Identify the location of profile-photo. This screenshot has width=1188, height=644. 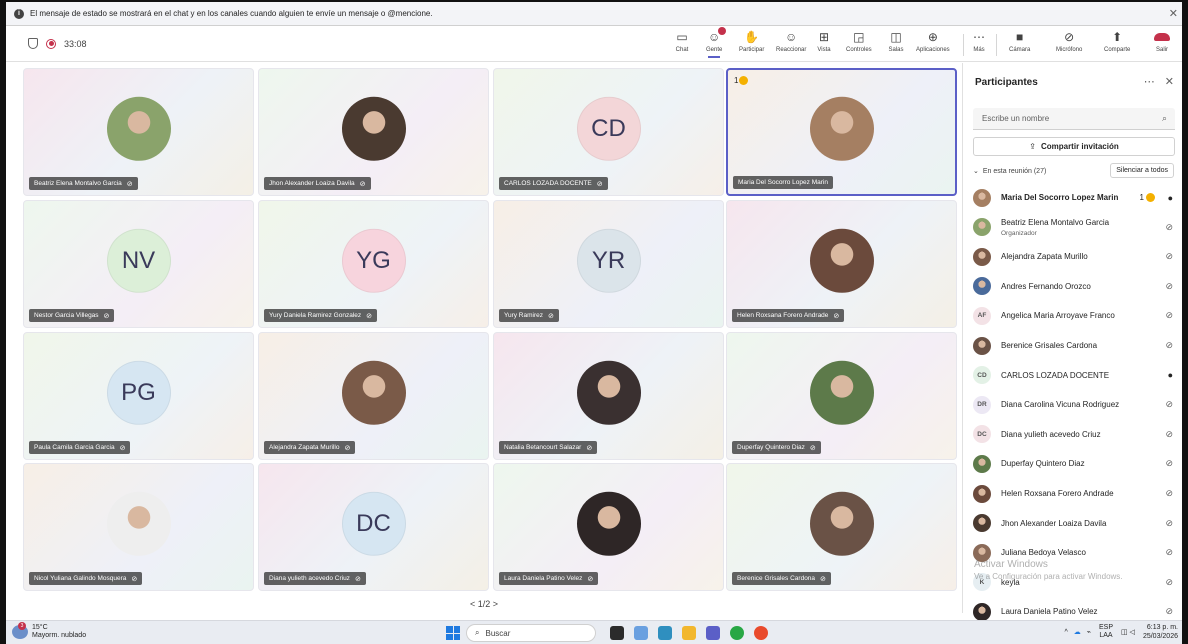
(138, 523).